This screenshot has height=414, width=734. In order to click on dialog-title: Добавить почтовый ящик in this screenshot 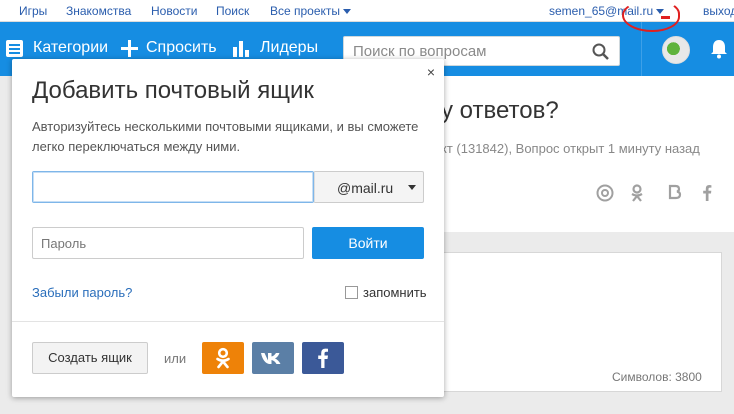, I will do `click(173, 90)`.